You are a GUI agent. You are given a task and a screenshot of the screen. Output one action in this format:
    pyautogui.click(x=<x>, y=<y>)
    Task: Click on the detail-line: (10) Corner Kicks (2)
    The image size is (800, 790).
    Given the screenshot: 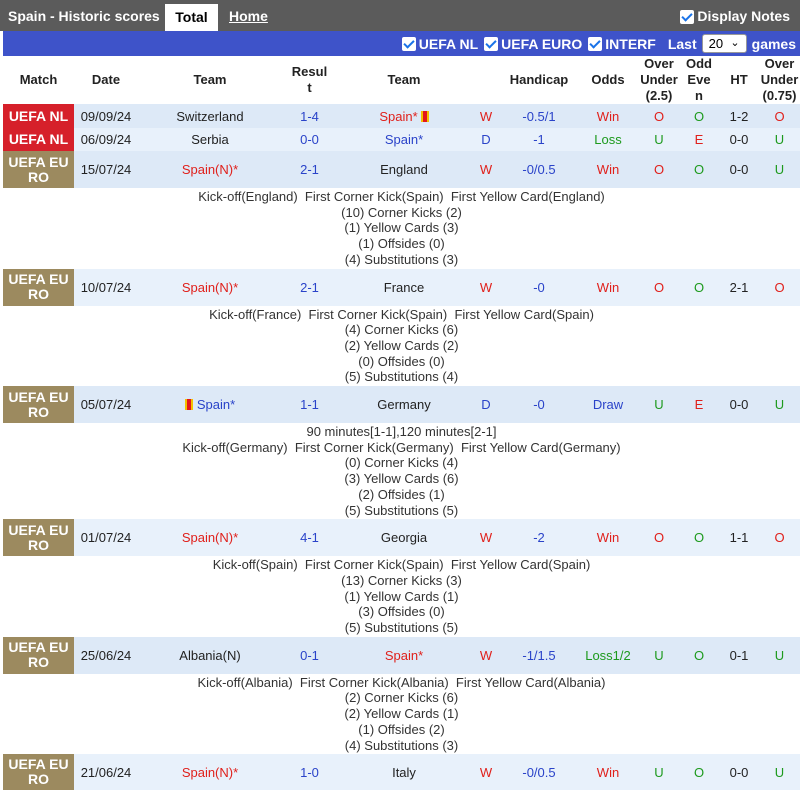 What is the action you would take?
    pyautogui.click(x=401, y=212)
    